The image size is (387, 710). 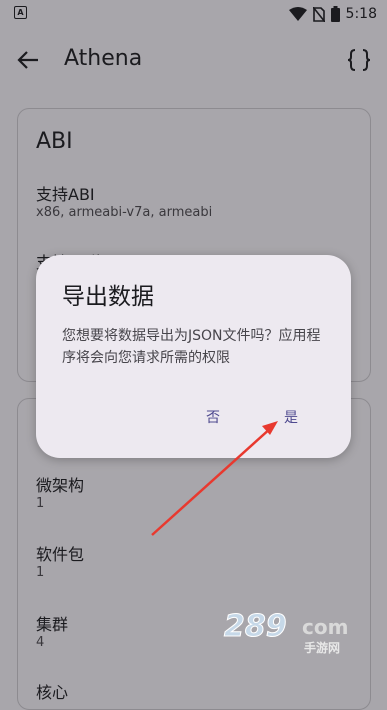 What do you see at coordinates (108, 297) in the screenshot?
I see `dialog-title: 导出数据` at bounding box center [108, 297].